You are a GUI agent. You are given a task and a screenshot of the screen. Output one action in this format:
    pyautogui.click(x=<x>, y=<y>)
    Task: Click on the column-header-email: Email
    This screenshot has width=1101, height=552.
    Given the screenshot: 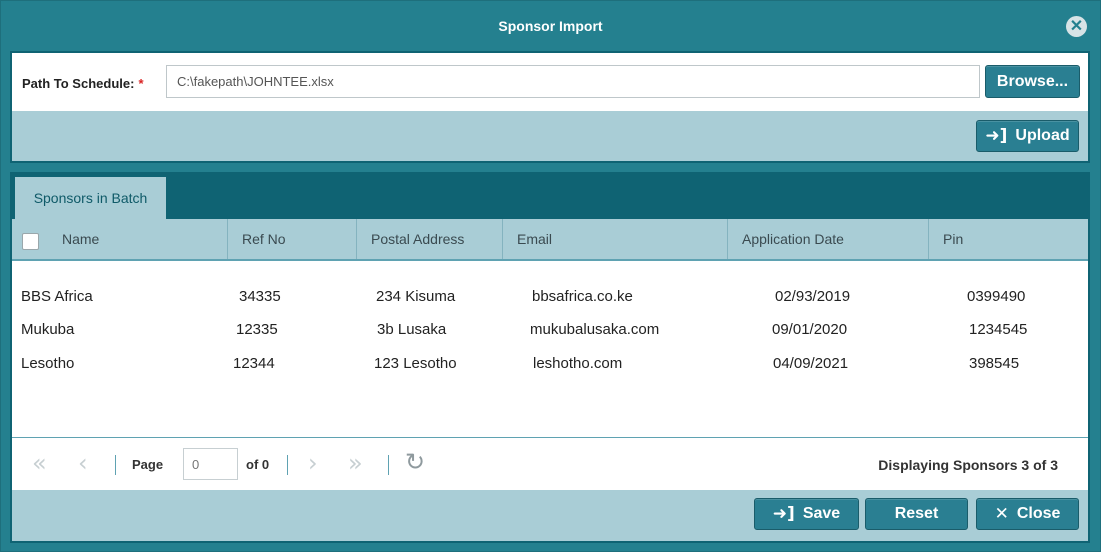 What is the action you would take?
    pyautogui.click(x=615, y=239)
    